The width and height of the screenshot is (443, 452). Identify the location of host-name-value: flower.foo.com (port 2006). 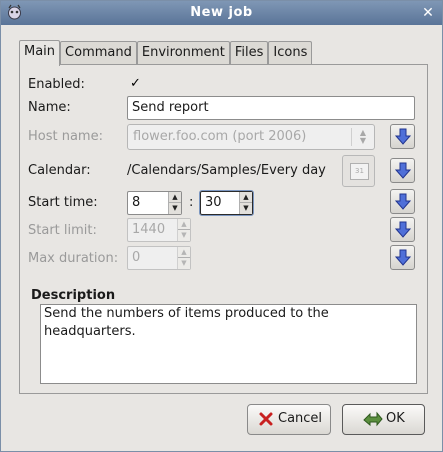
(220, 136).